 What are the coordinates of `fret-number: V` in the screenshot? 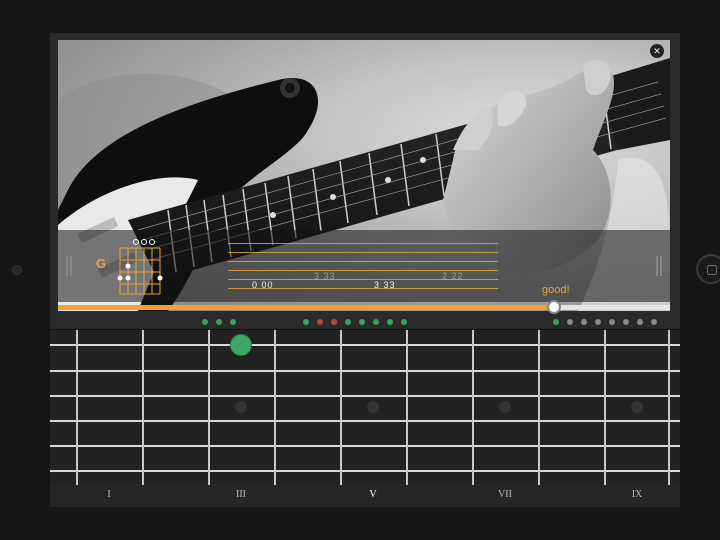 It's located at (373, 494).